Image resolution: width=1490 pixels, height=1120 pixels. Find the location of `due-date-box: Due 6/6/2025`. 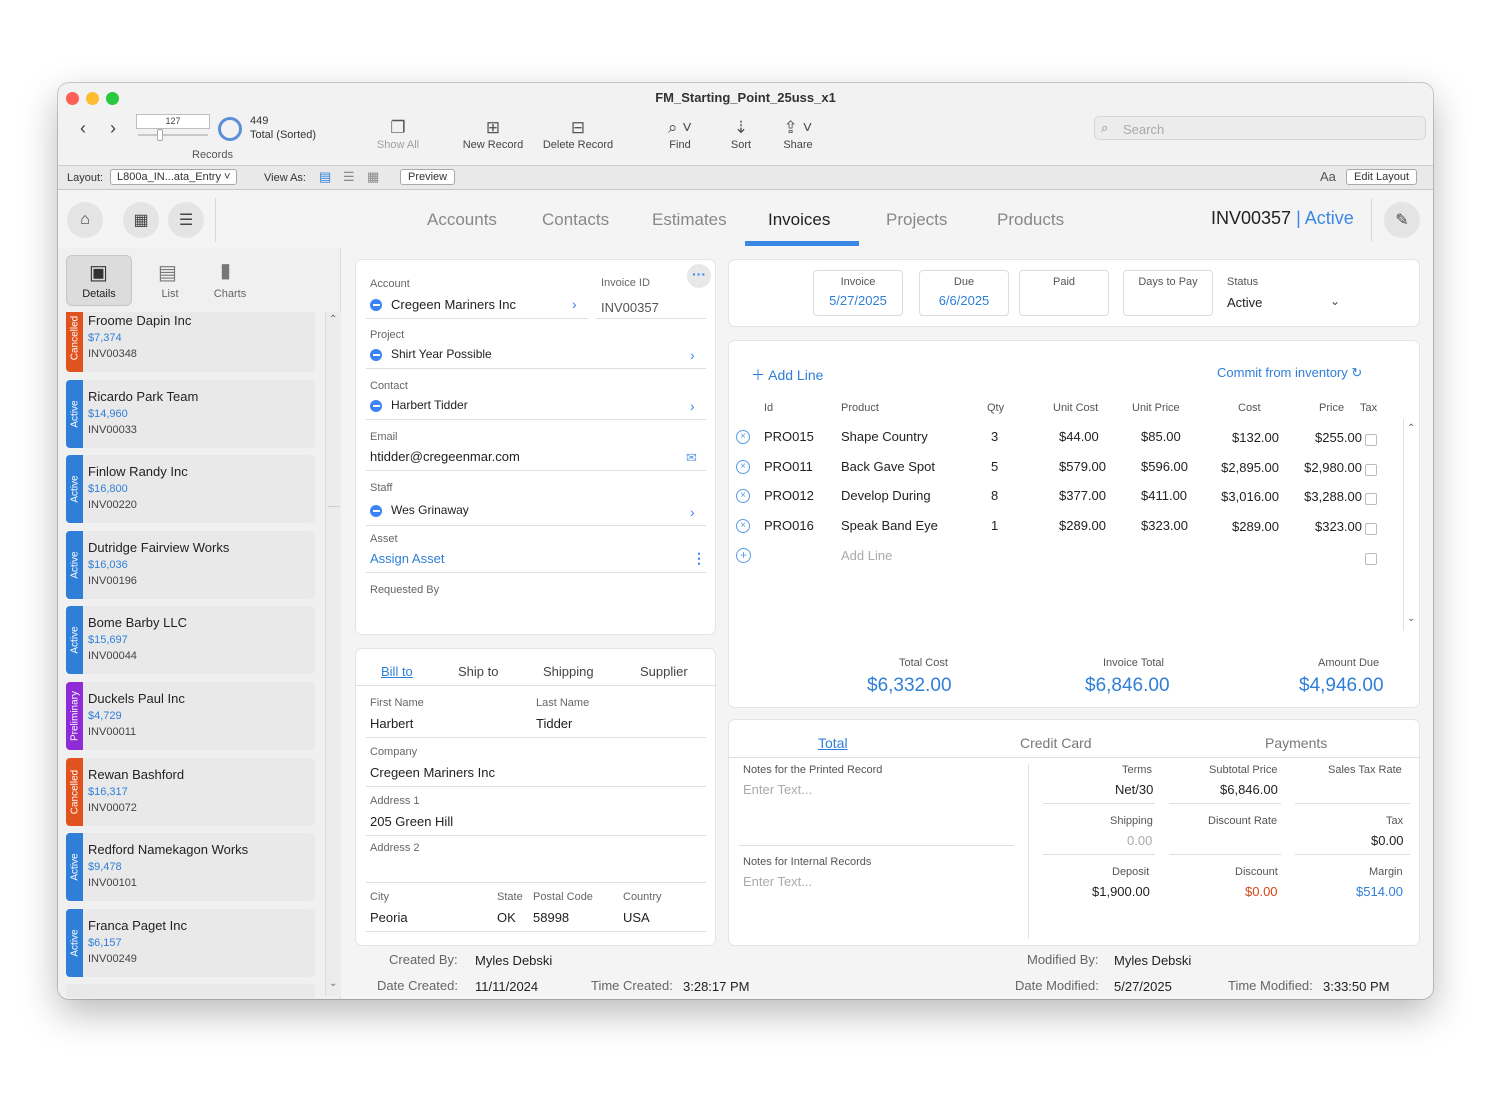

due-date-box: Due 6/6/2025 is located at coordinates (964, 293).